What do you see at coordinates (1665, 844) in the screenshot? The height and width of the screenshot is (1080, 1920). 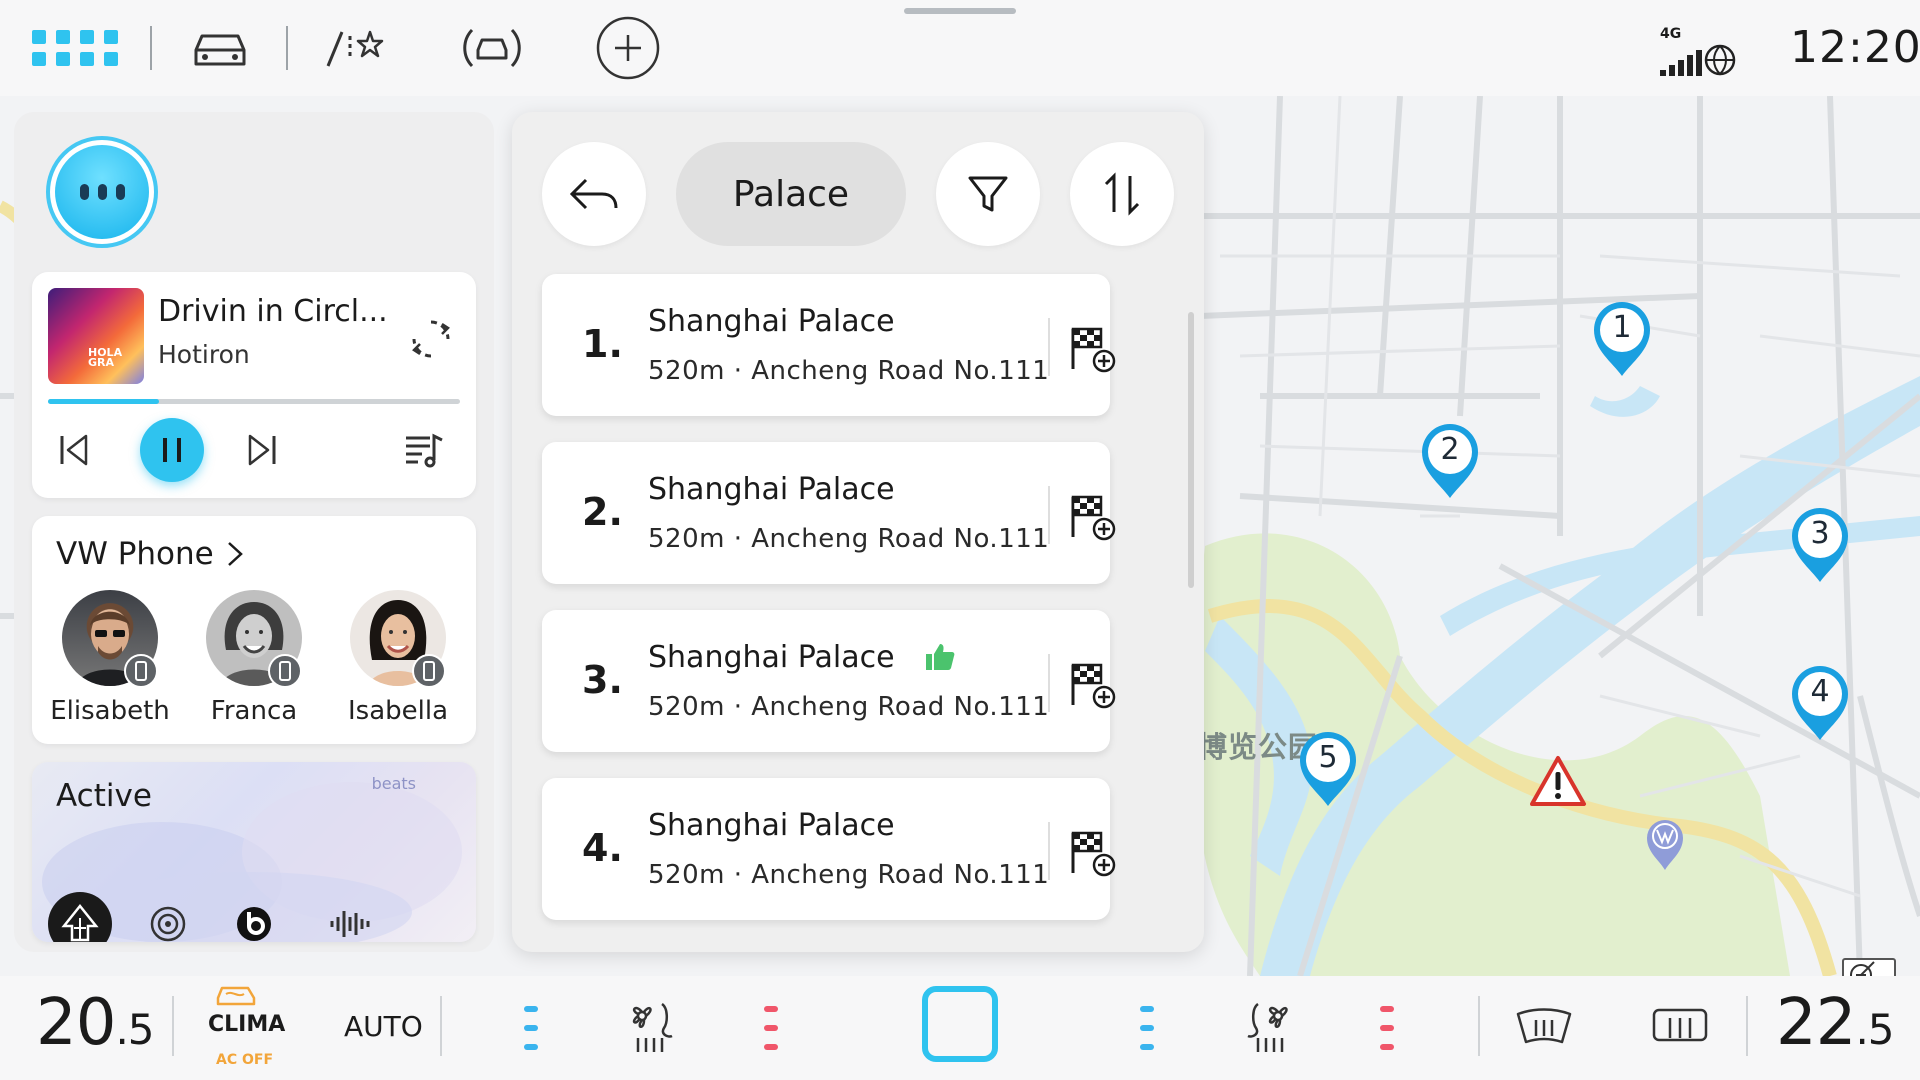 I see `dealer-pin-icon` at bounding box center [1665, 844].